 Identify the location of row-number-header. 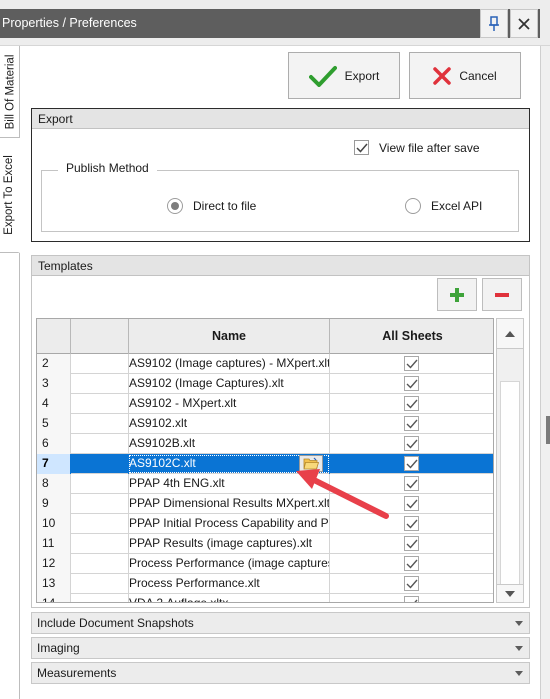
(54, 336).